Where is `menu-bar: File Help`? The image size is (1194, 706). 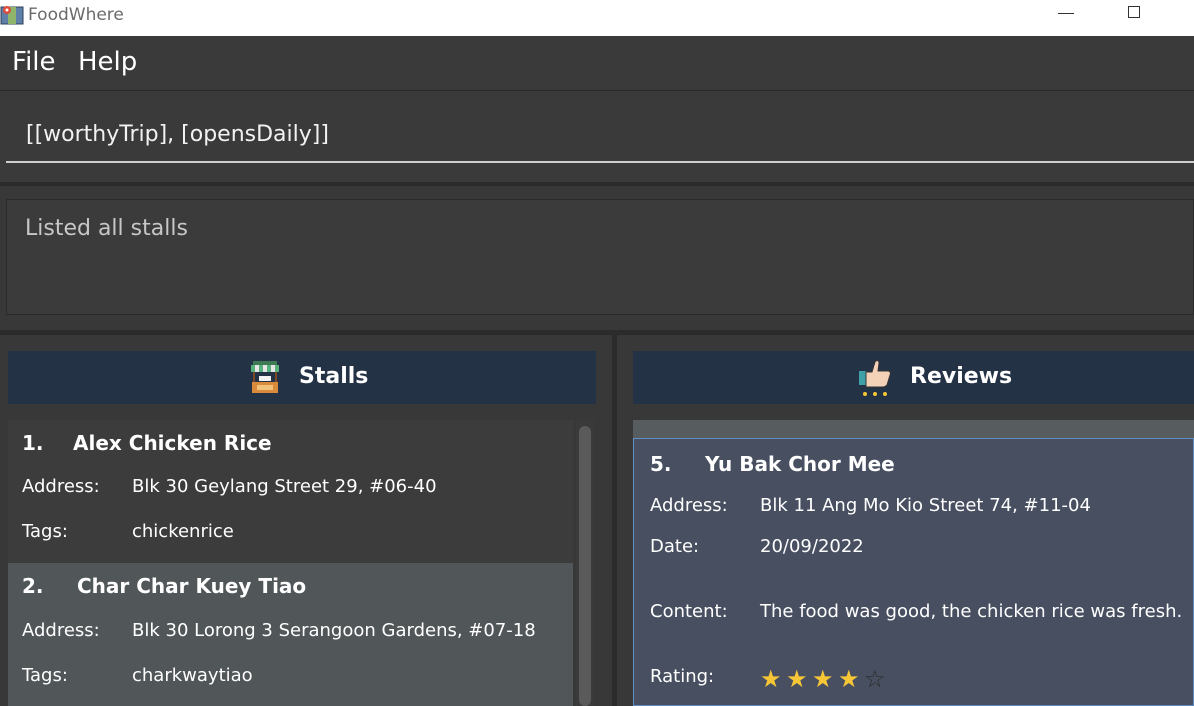
menu-bar: File Help is located at coordinates (597, 62).